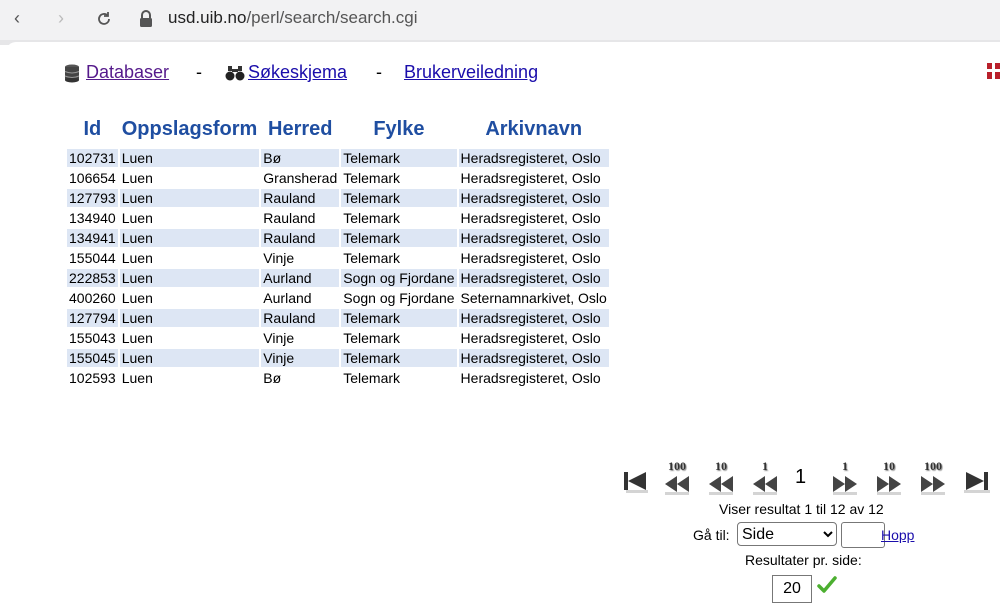  I want to click on cell-arkivnavn: Seternamnarkivet, Oslo, so click(533, 298).